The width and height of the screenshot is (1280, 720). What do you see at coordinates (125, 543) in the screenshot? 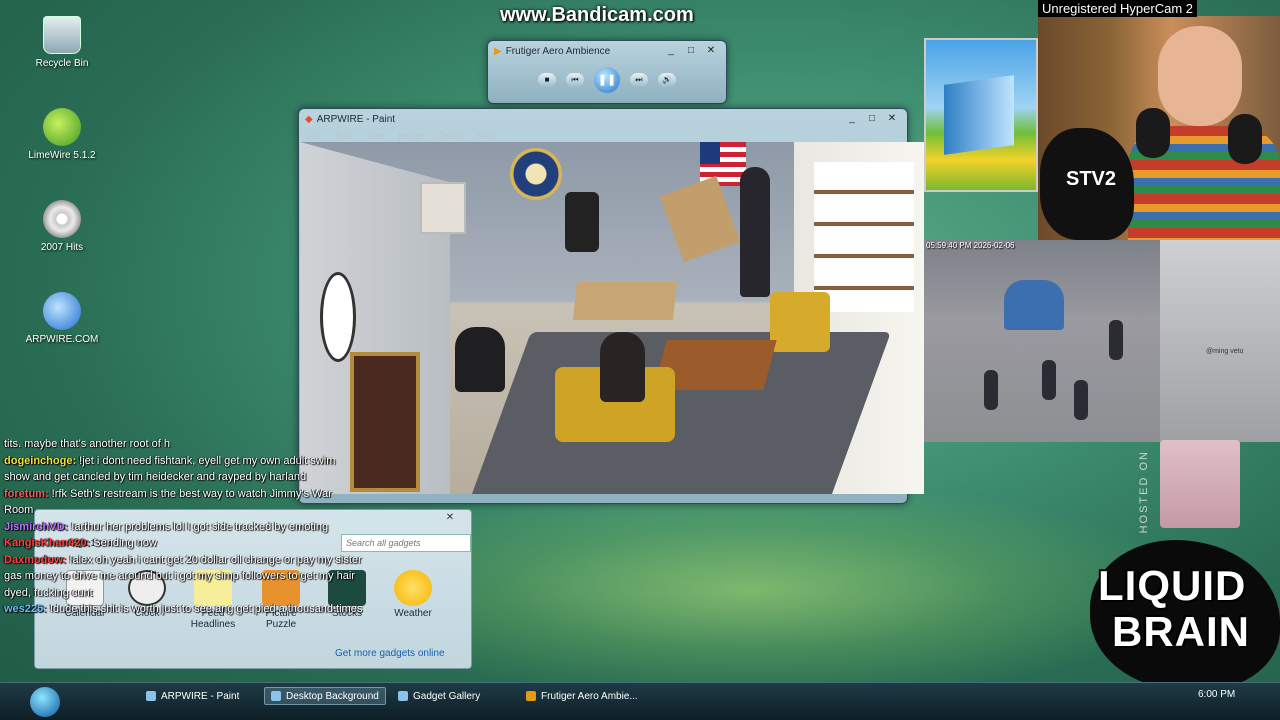
I see `chat-text: Sending now` at bounding box center [125, 543].